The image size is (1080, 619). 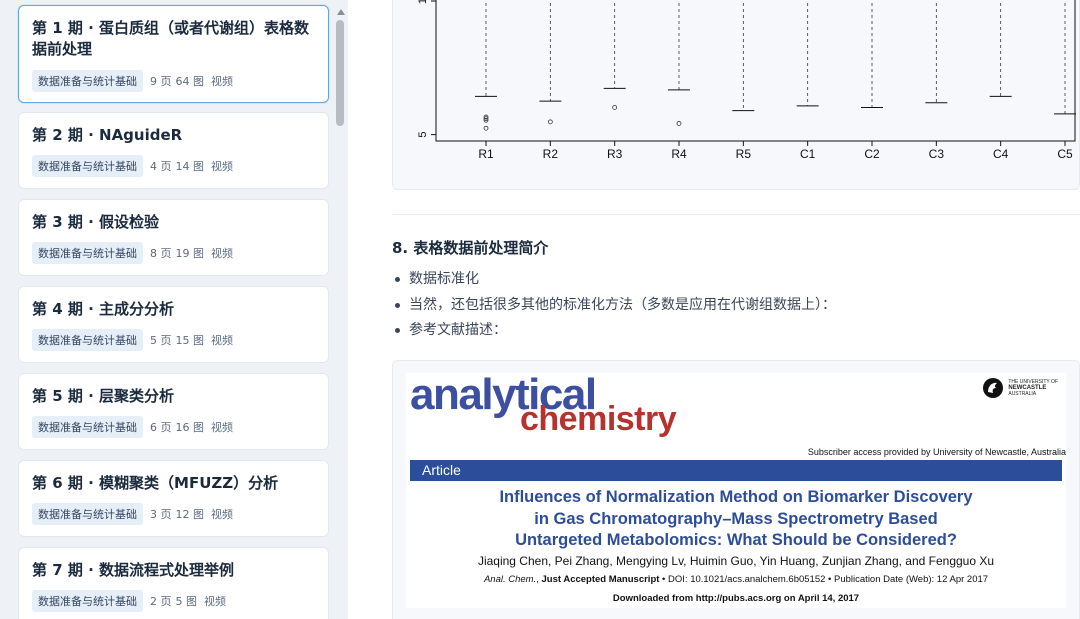 What do you see at coordinates (423, 2) in the screenshot?
I see `y-tick-label: 1` at bounding box center [423, 2].